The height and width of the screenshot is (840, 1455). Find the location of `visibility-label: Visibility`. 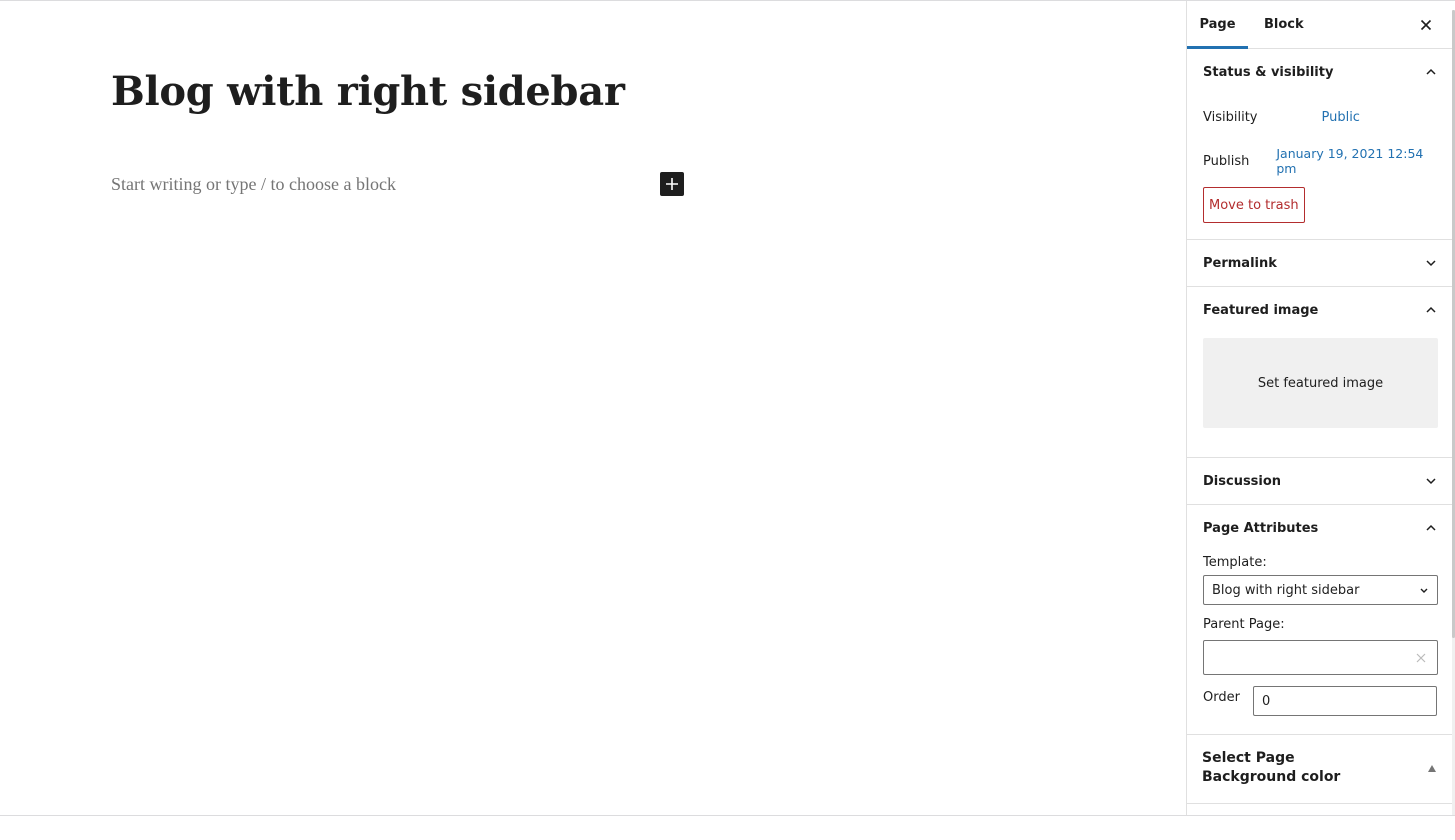

visibility-label: Visibility is located at coordinates (1230, 117).